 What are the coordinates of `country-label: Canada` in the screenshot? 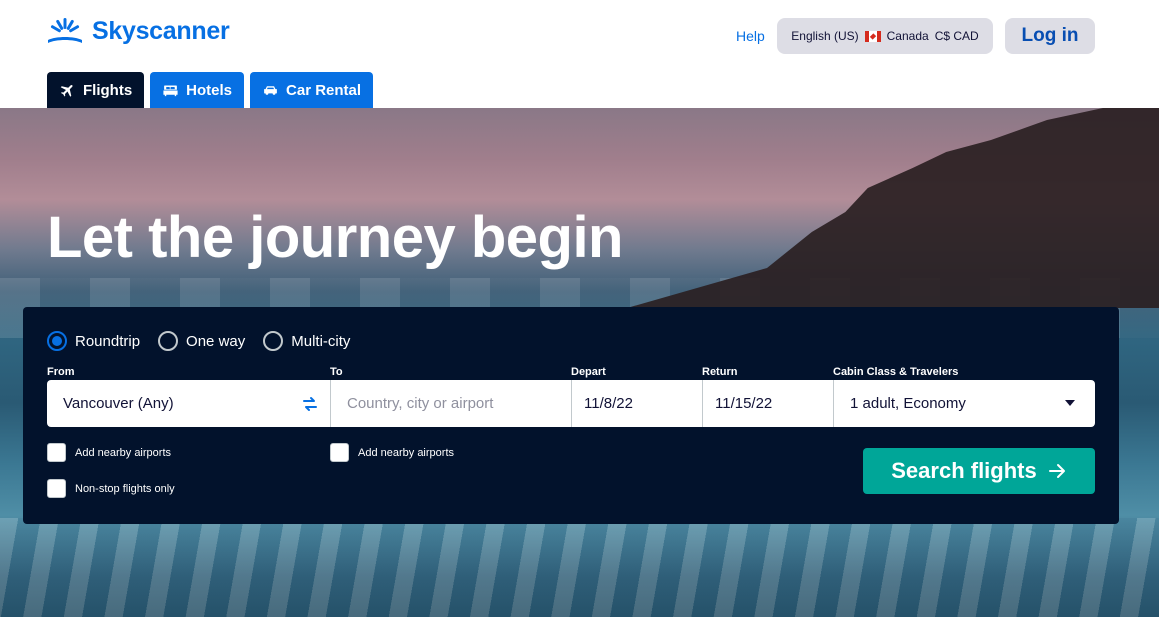 It's located at (907, 36).